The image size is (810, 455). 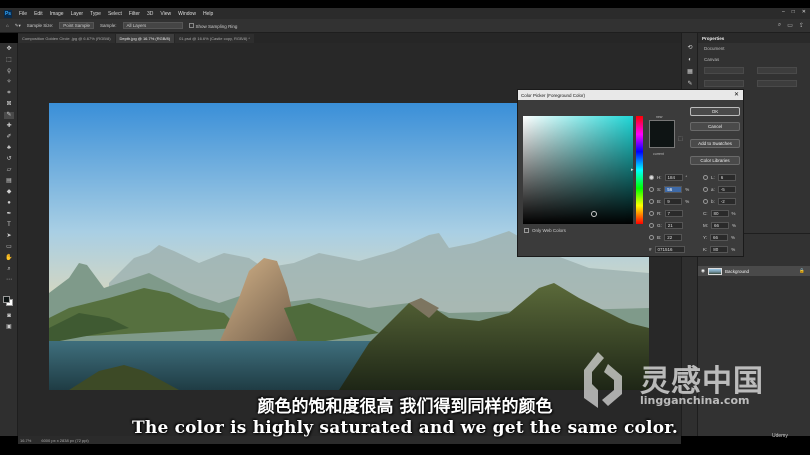 I want to click on libraries-panel-icon: ▦, so click(x=690, y=72).